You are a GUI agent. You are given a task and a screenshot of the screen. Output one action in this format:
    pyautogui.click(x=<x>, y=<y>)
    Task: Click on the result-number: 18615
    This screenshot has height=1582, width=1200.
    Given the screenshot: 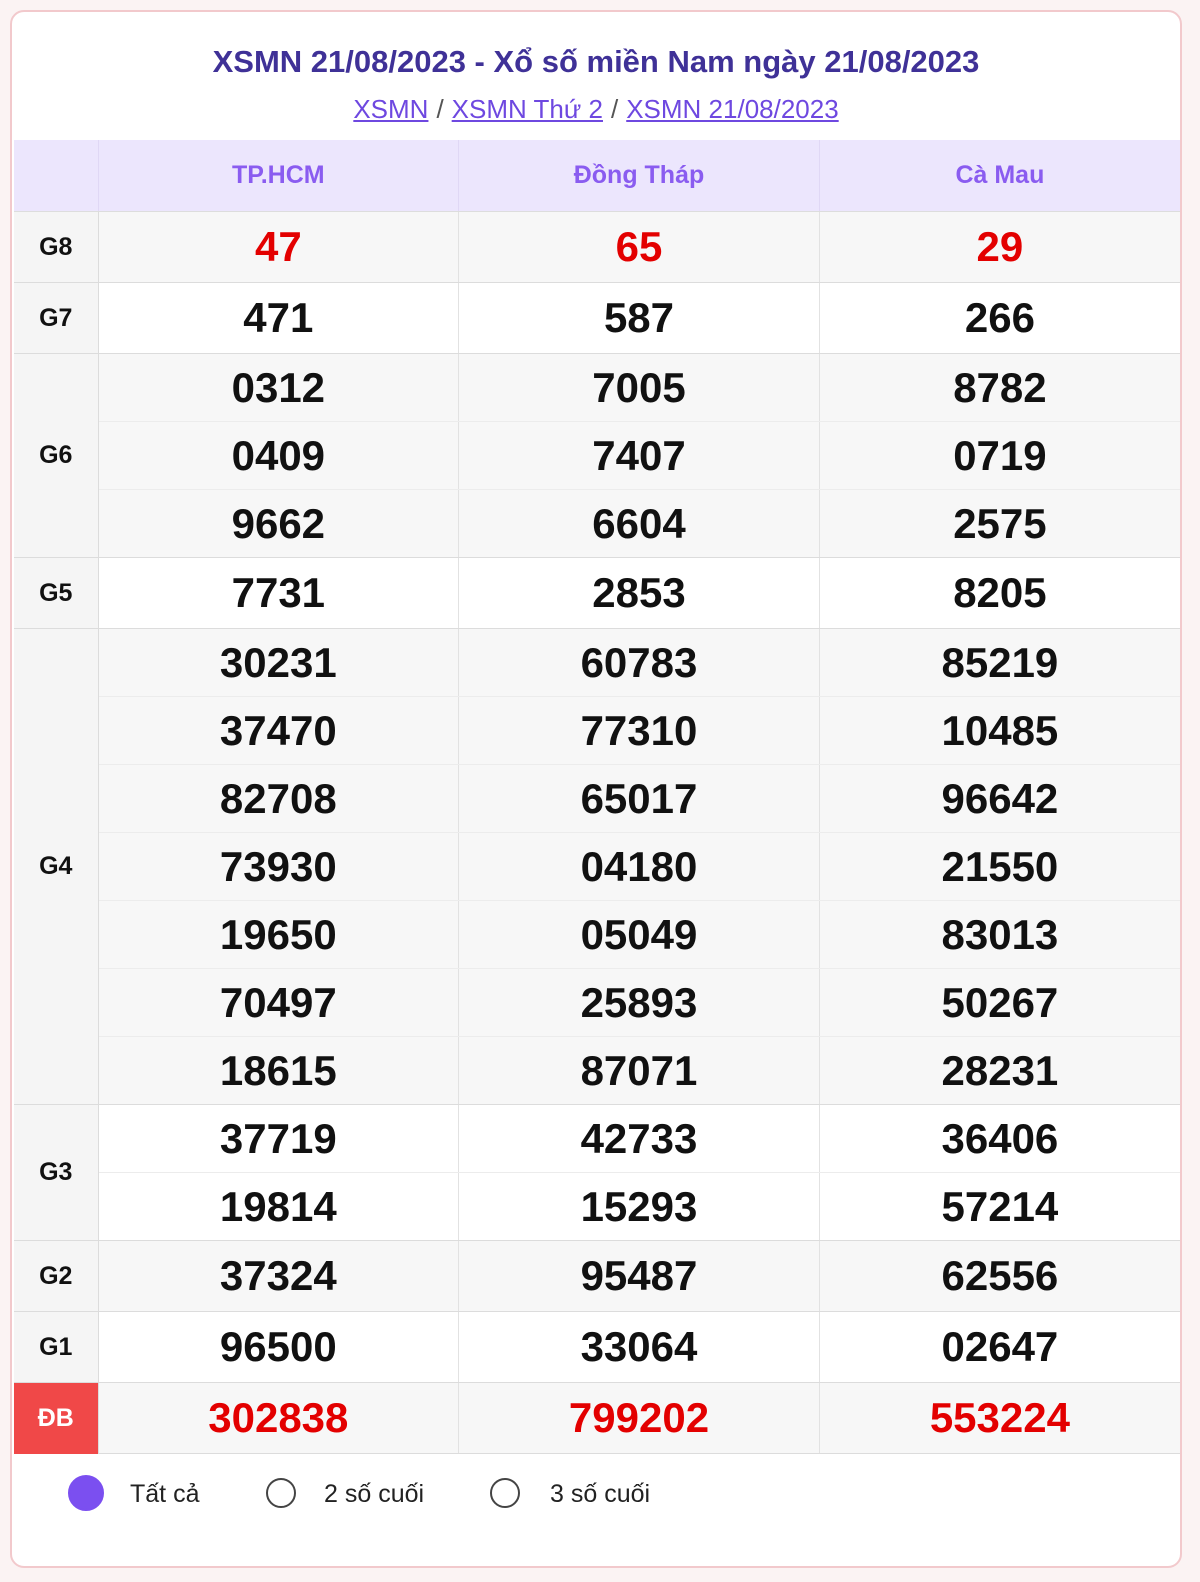 What is the action you would take?
    pyautogui.click(x=278, y=1070)
    